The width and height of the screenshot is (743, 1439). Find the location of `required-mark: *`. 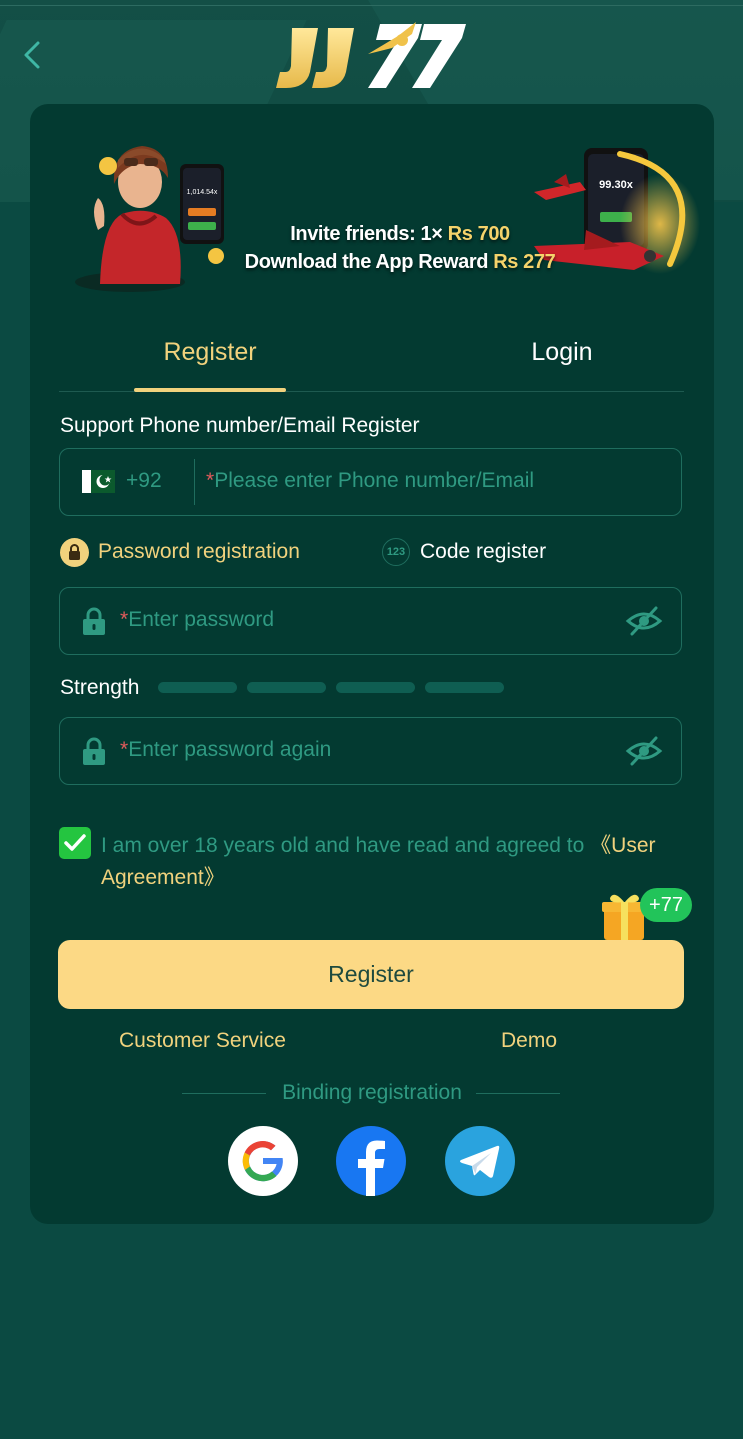

required-mark: * is located at coordinates (210, 480).